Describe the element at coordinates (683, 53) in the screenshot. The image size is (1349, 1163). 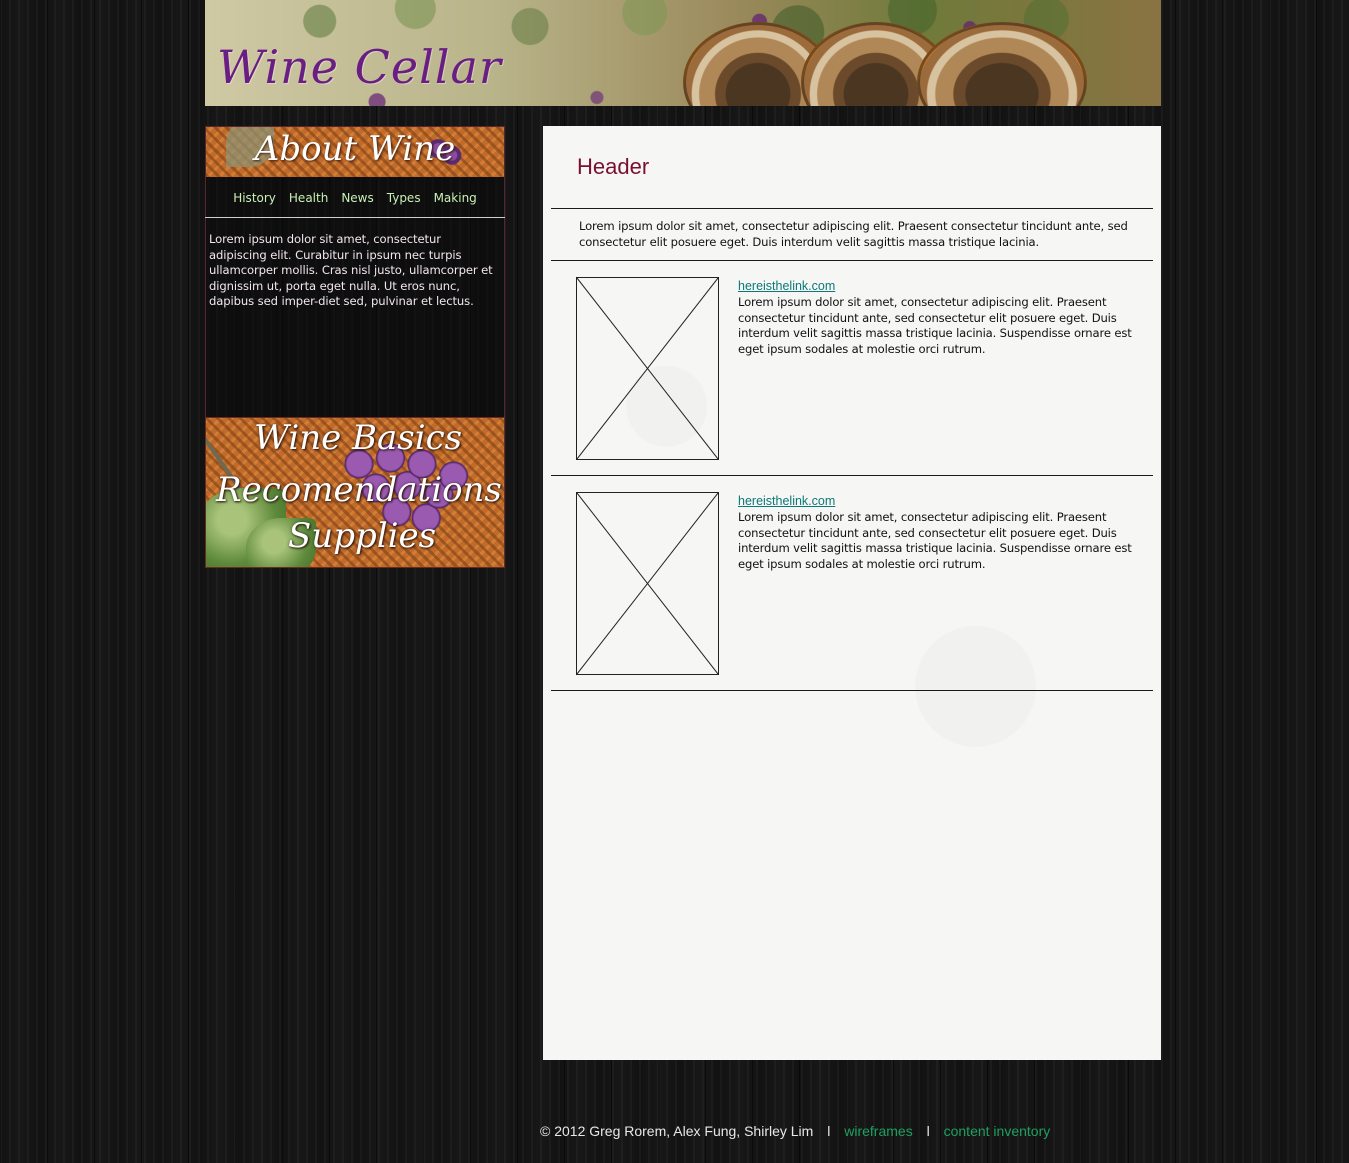
I see `site-banner: Wine Cellar` at that location.